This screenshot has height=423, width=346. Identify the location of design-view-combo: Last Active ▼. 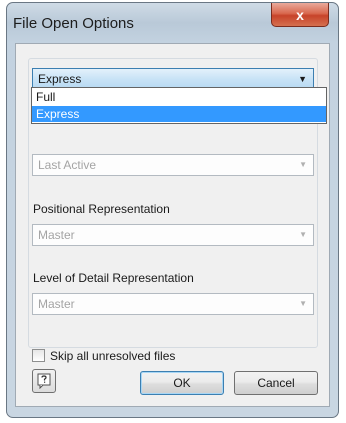
(173, 165).